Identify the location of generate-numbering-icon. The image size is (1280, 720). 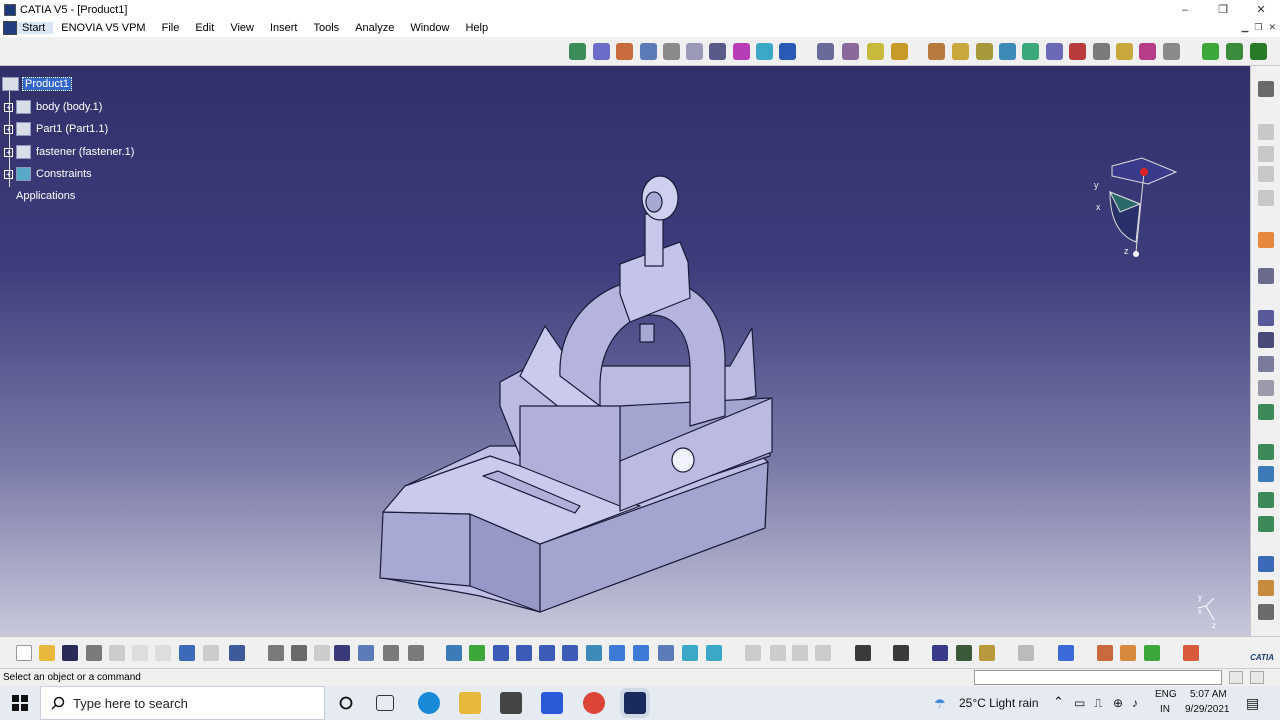
(741, 51).